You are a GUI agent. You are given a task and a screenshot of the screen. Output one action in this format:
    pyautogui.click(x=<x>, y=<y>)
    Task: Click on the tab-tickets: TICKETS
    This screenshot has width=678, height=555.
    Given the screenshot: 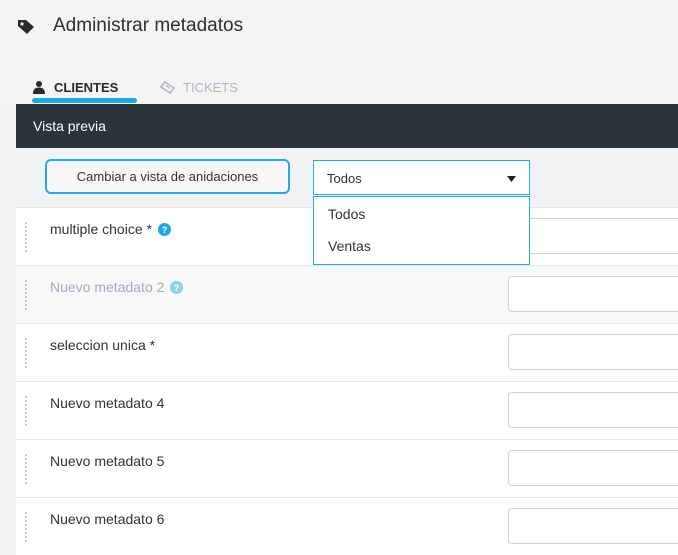 What is the action you would take?
    pyautogui.click(x=199, y=87)
    